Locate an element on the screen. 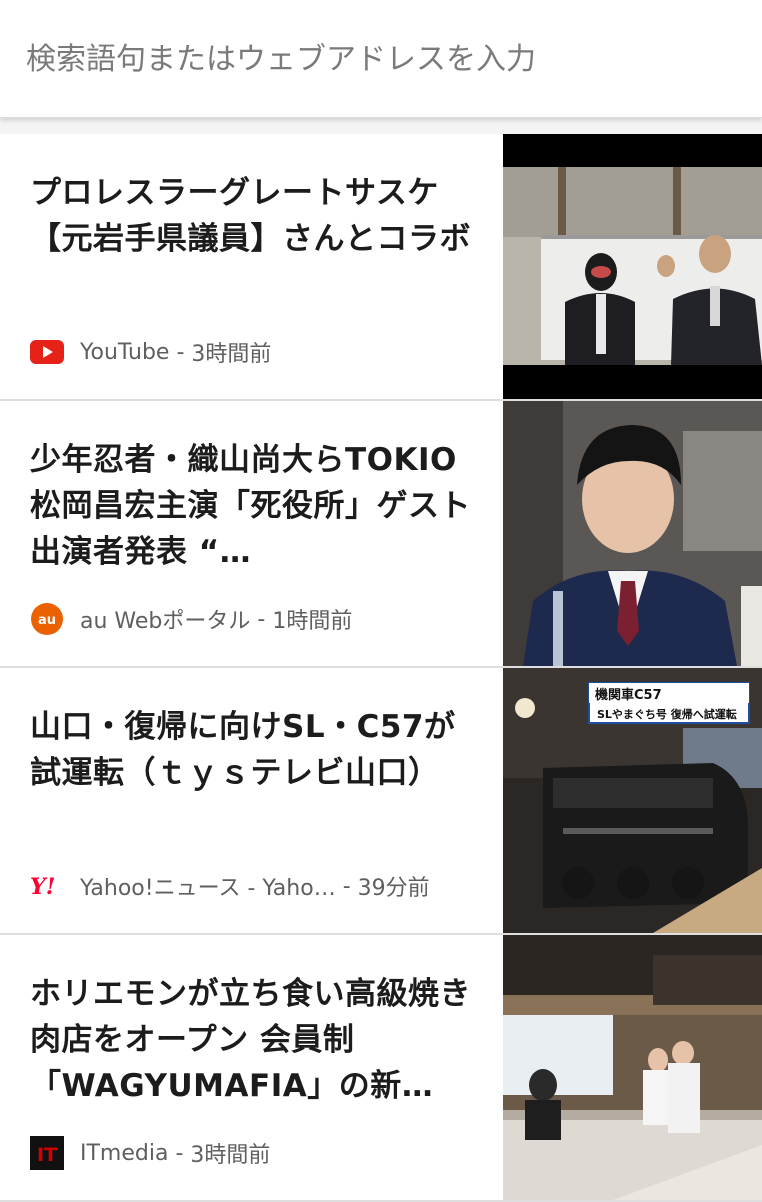 Image resolution: width=762 pixels, height=1202 pixels. news-text: 山口・復帰に向けSL・C57が試運転（ｔｙｓテレビ山口） is located at coordinates (255, 750).